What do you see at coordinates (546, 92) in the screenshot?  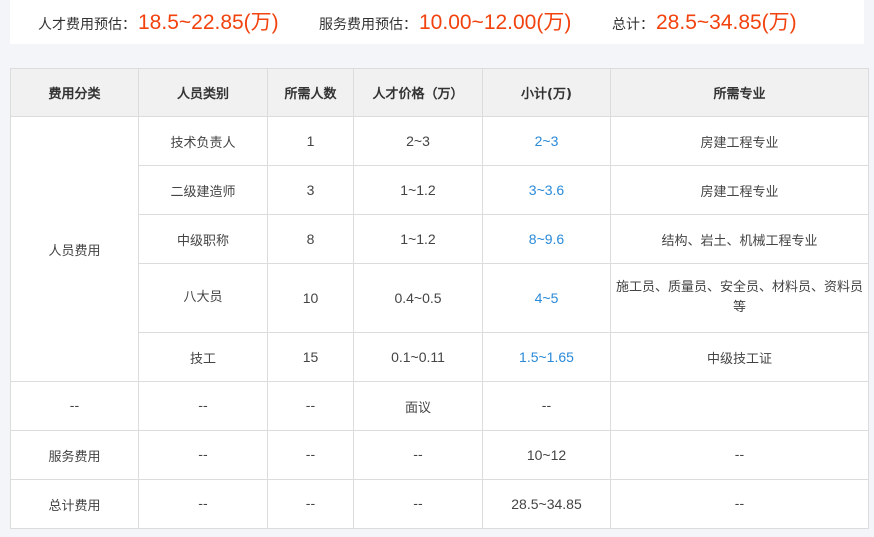 I see `header-subtotal: 小计(万)` at bounding box center [546, 92].